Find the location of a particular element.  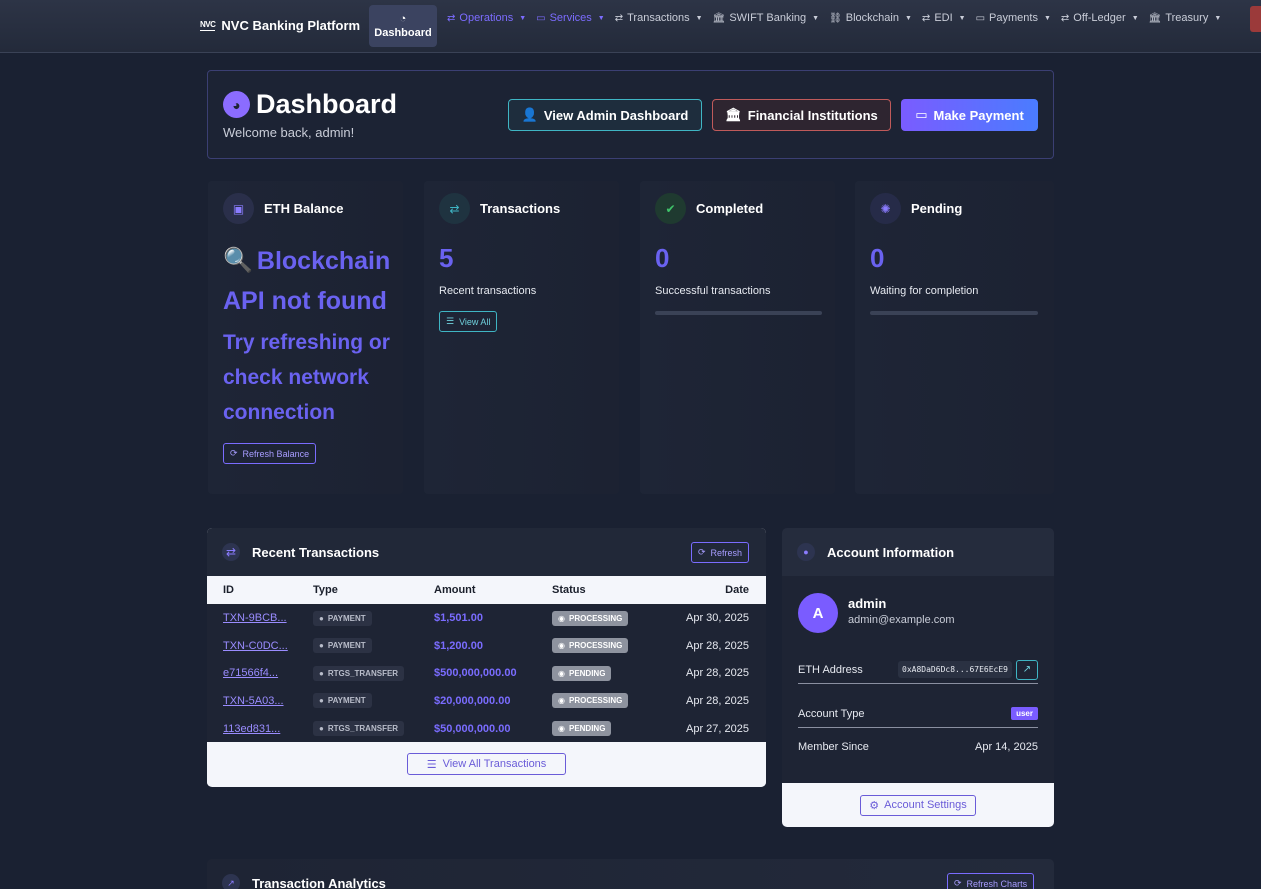

nav-item-operations: ⇄ Operations ▼ is located at coordinates (486, 18).